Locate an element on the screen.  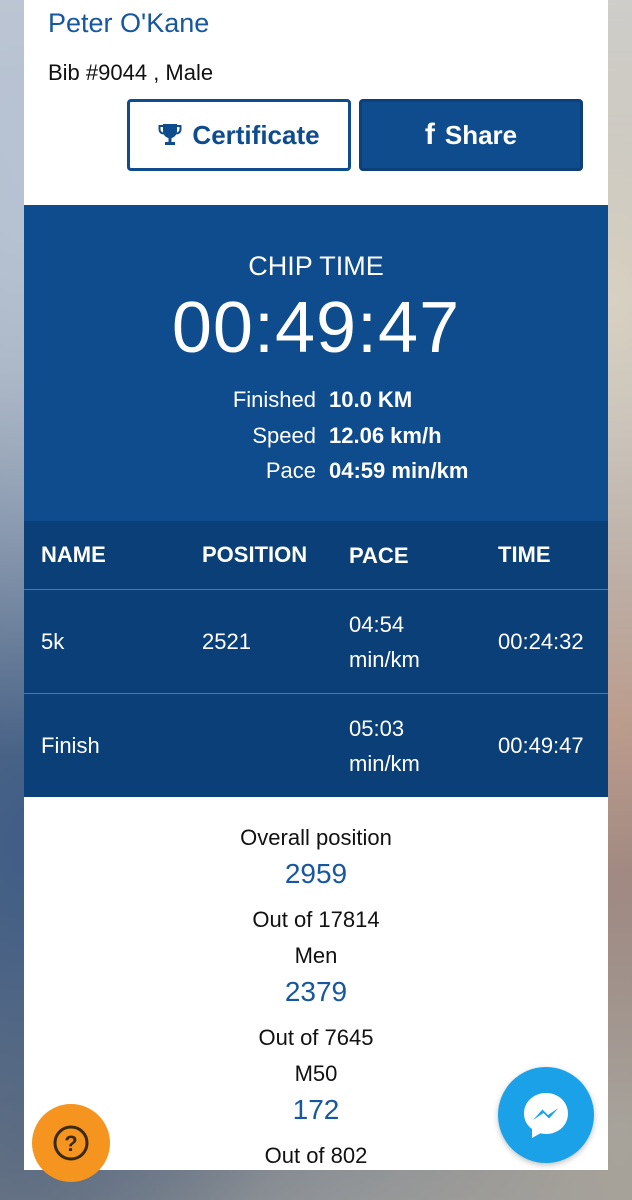
share-button: f Share is located at coordinates (471, 135).